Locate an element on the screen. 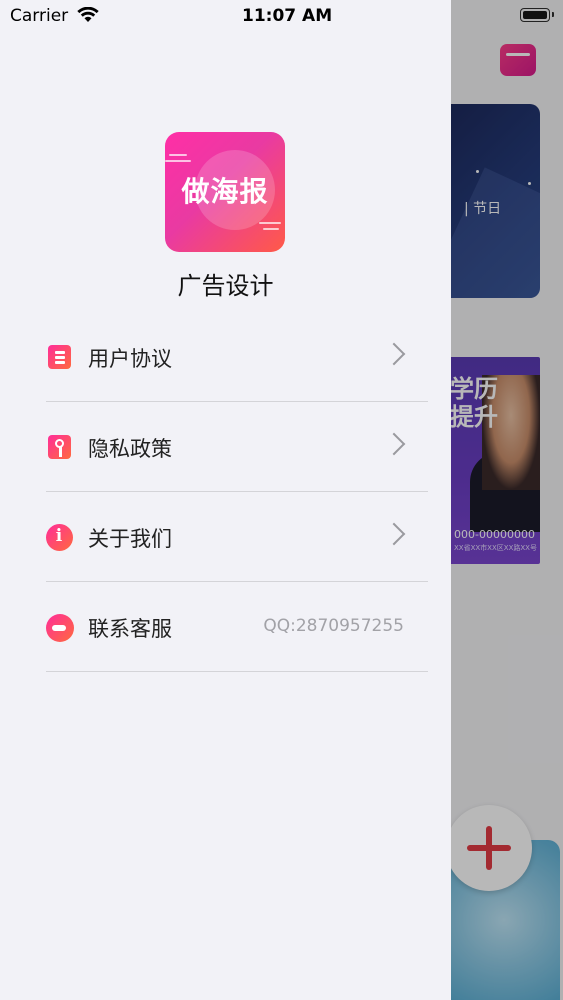 This screenshot has height=1000, width=563. key-icon is located at coordinates (59, 447).